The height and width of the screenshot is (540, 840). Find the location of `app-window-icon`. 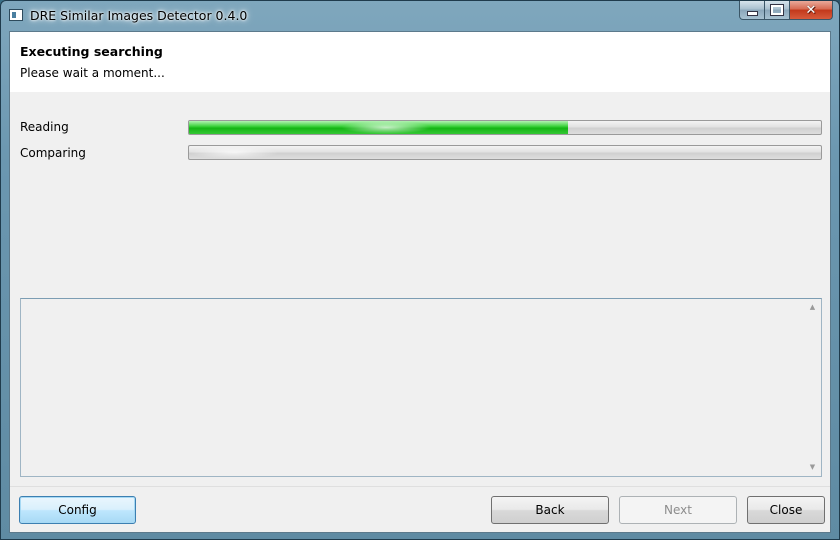

app-window-icon is located at coordinates (16, 15).